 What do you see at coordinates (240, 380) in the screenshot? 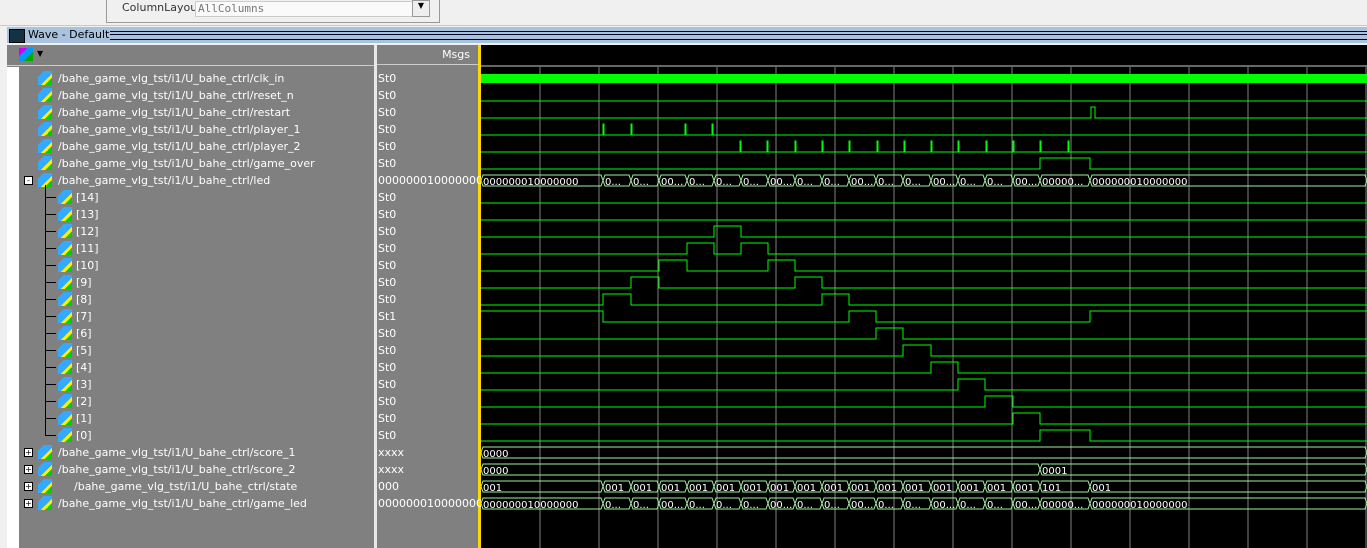
I see `signal-row: [3] St0` at bounding box center [240, 380].